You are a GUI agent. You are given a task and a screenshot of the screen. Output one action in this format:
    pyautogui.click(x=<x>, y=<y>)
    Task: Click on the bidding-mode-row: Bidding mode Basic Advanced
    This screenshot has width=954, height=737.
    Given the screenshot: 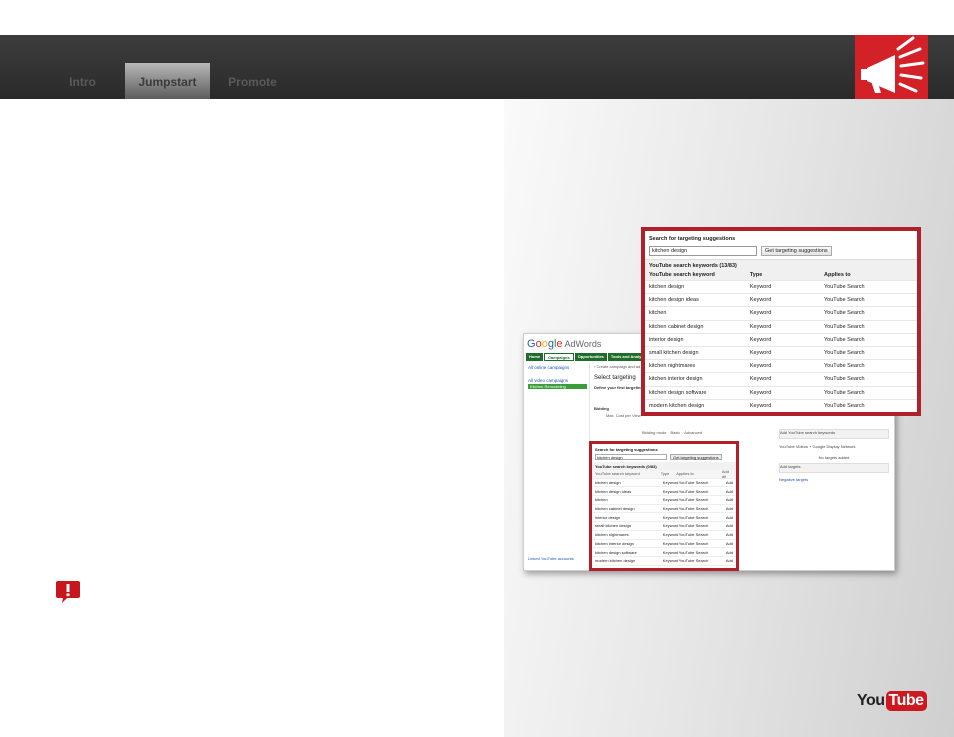 What is the action you would take?
    pyautogui.click(x=684, y=432)
    